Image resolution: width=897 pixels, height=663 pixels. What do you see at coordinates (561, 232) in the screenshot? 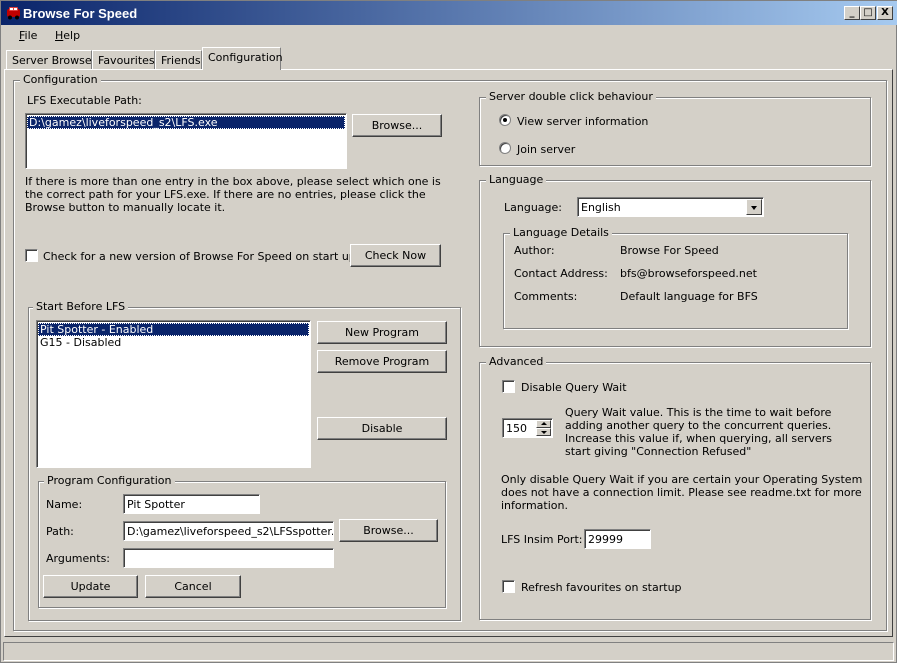
I see `language-details-group-label: Language Details` at bounding box center [561, 232].